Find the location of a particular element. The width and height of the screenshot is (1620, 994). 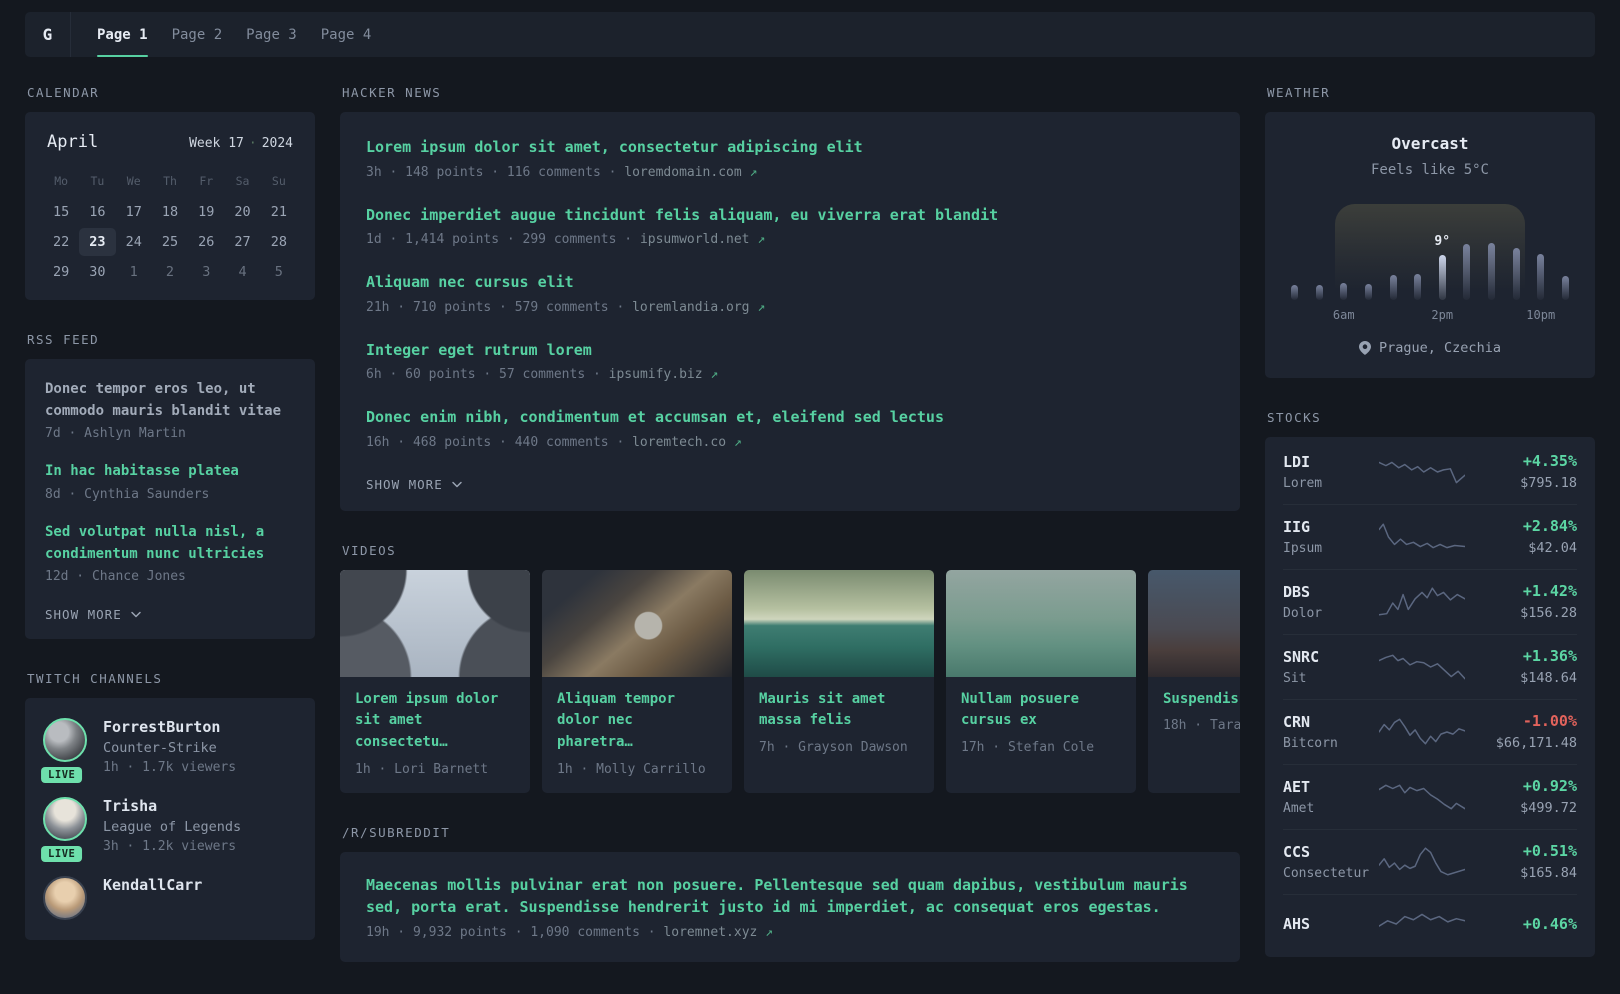

weather-hour-slot: 6am is located at coordinates (1344, 267).